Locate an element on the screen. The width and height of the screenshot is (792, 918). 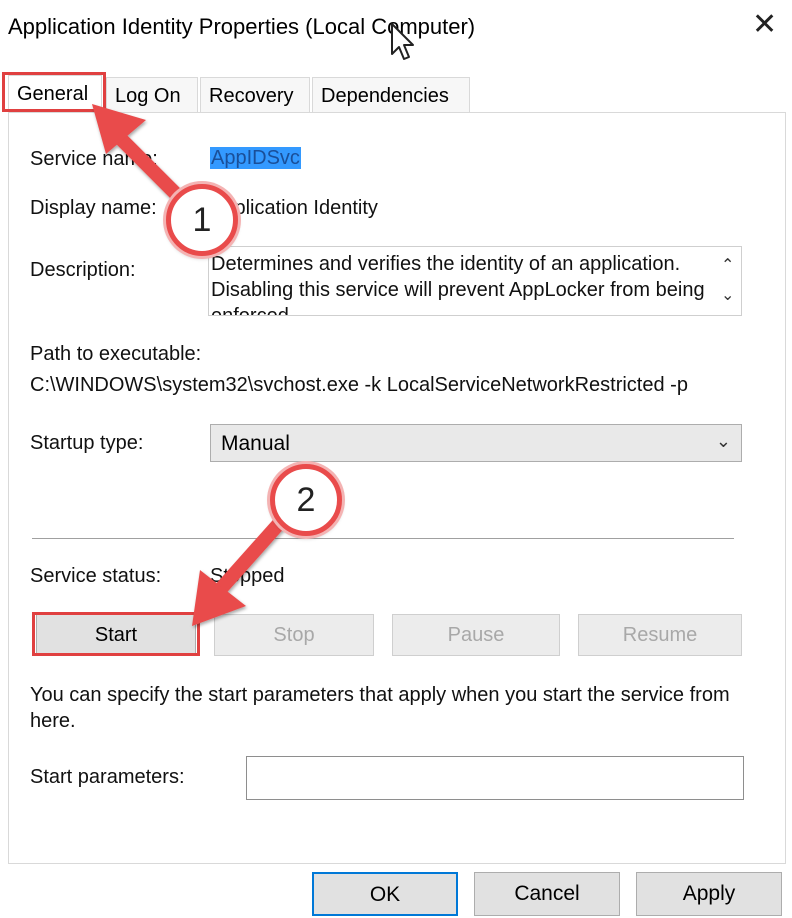
close-icon: ✕ is located at coordinates (764, 25).